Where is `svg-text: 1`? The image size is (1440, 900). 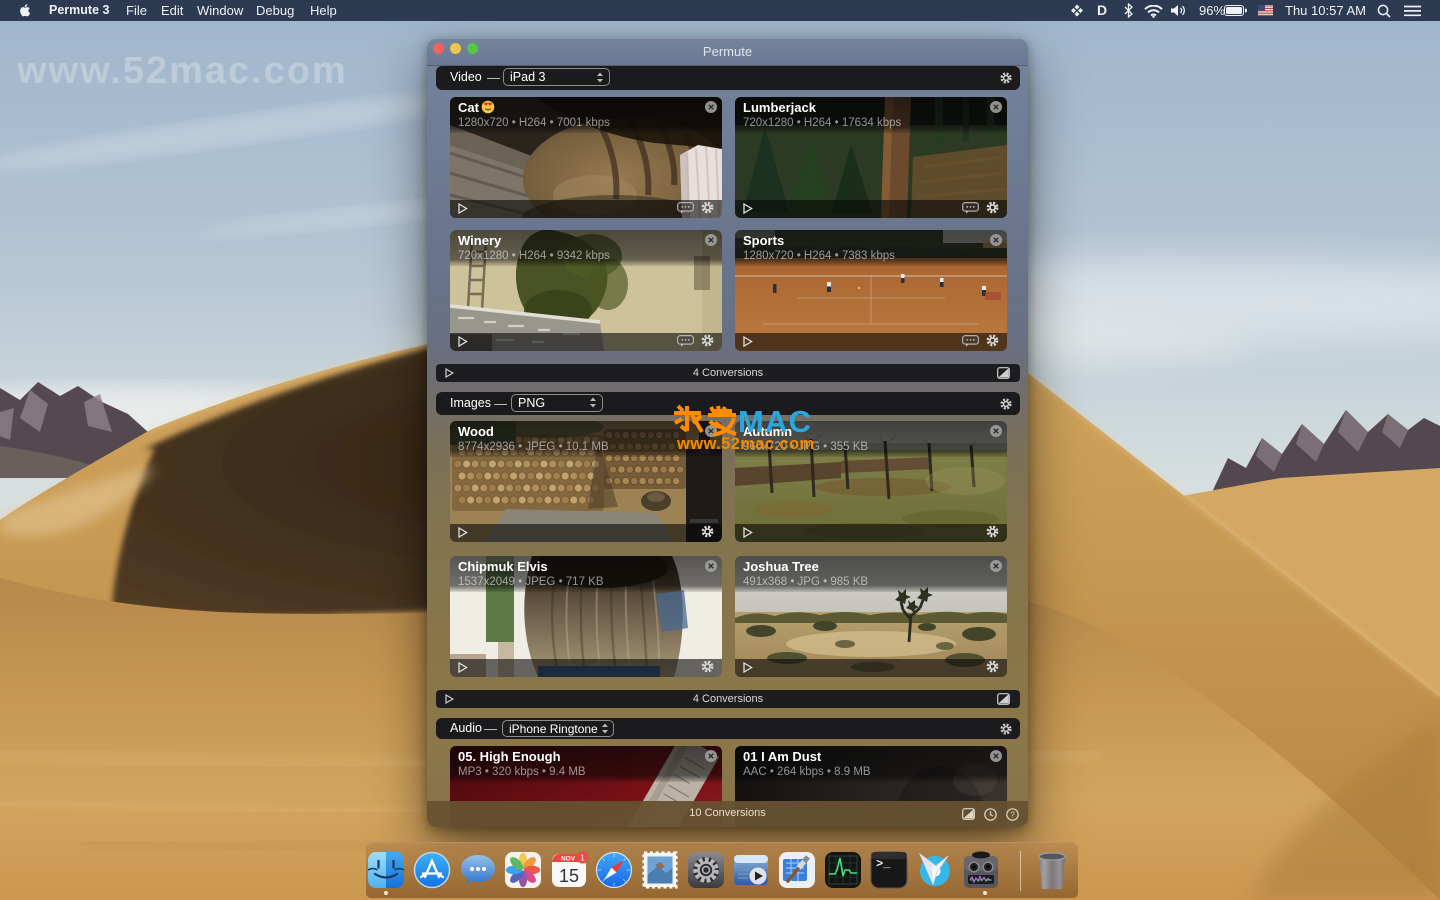
svg-text: 1 is located at coordinates (582, 858).